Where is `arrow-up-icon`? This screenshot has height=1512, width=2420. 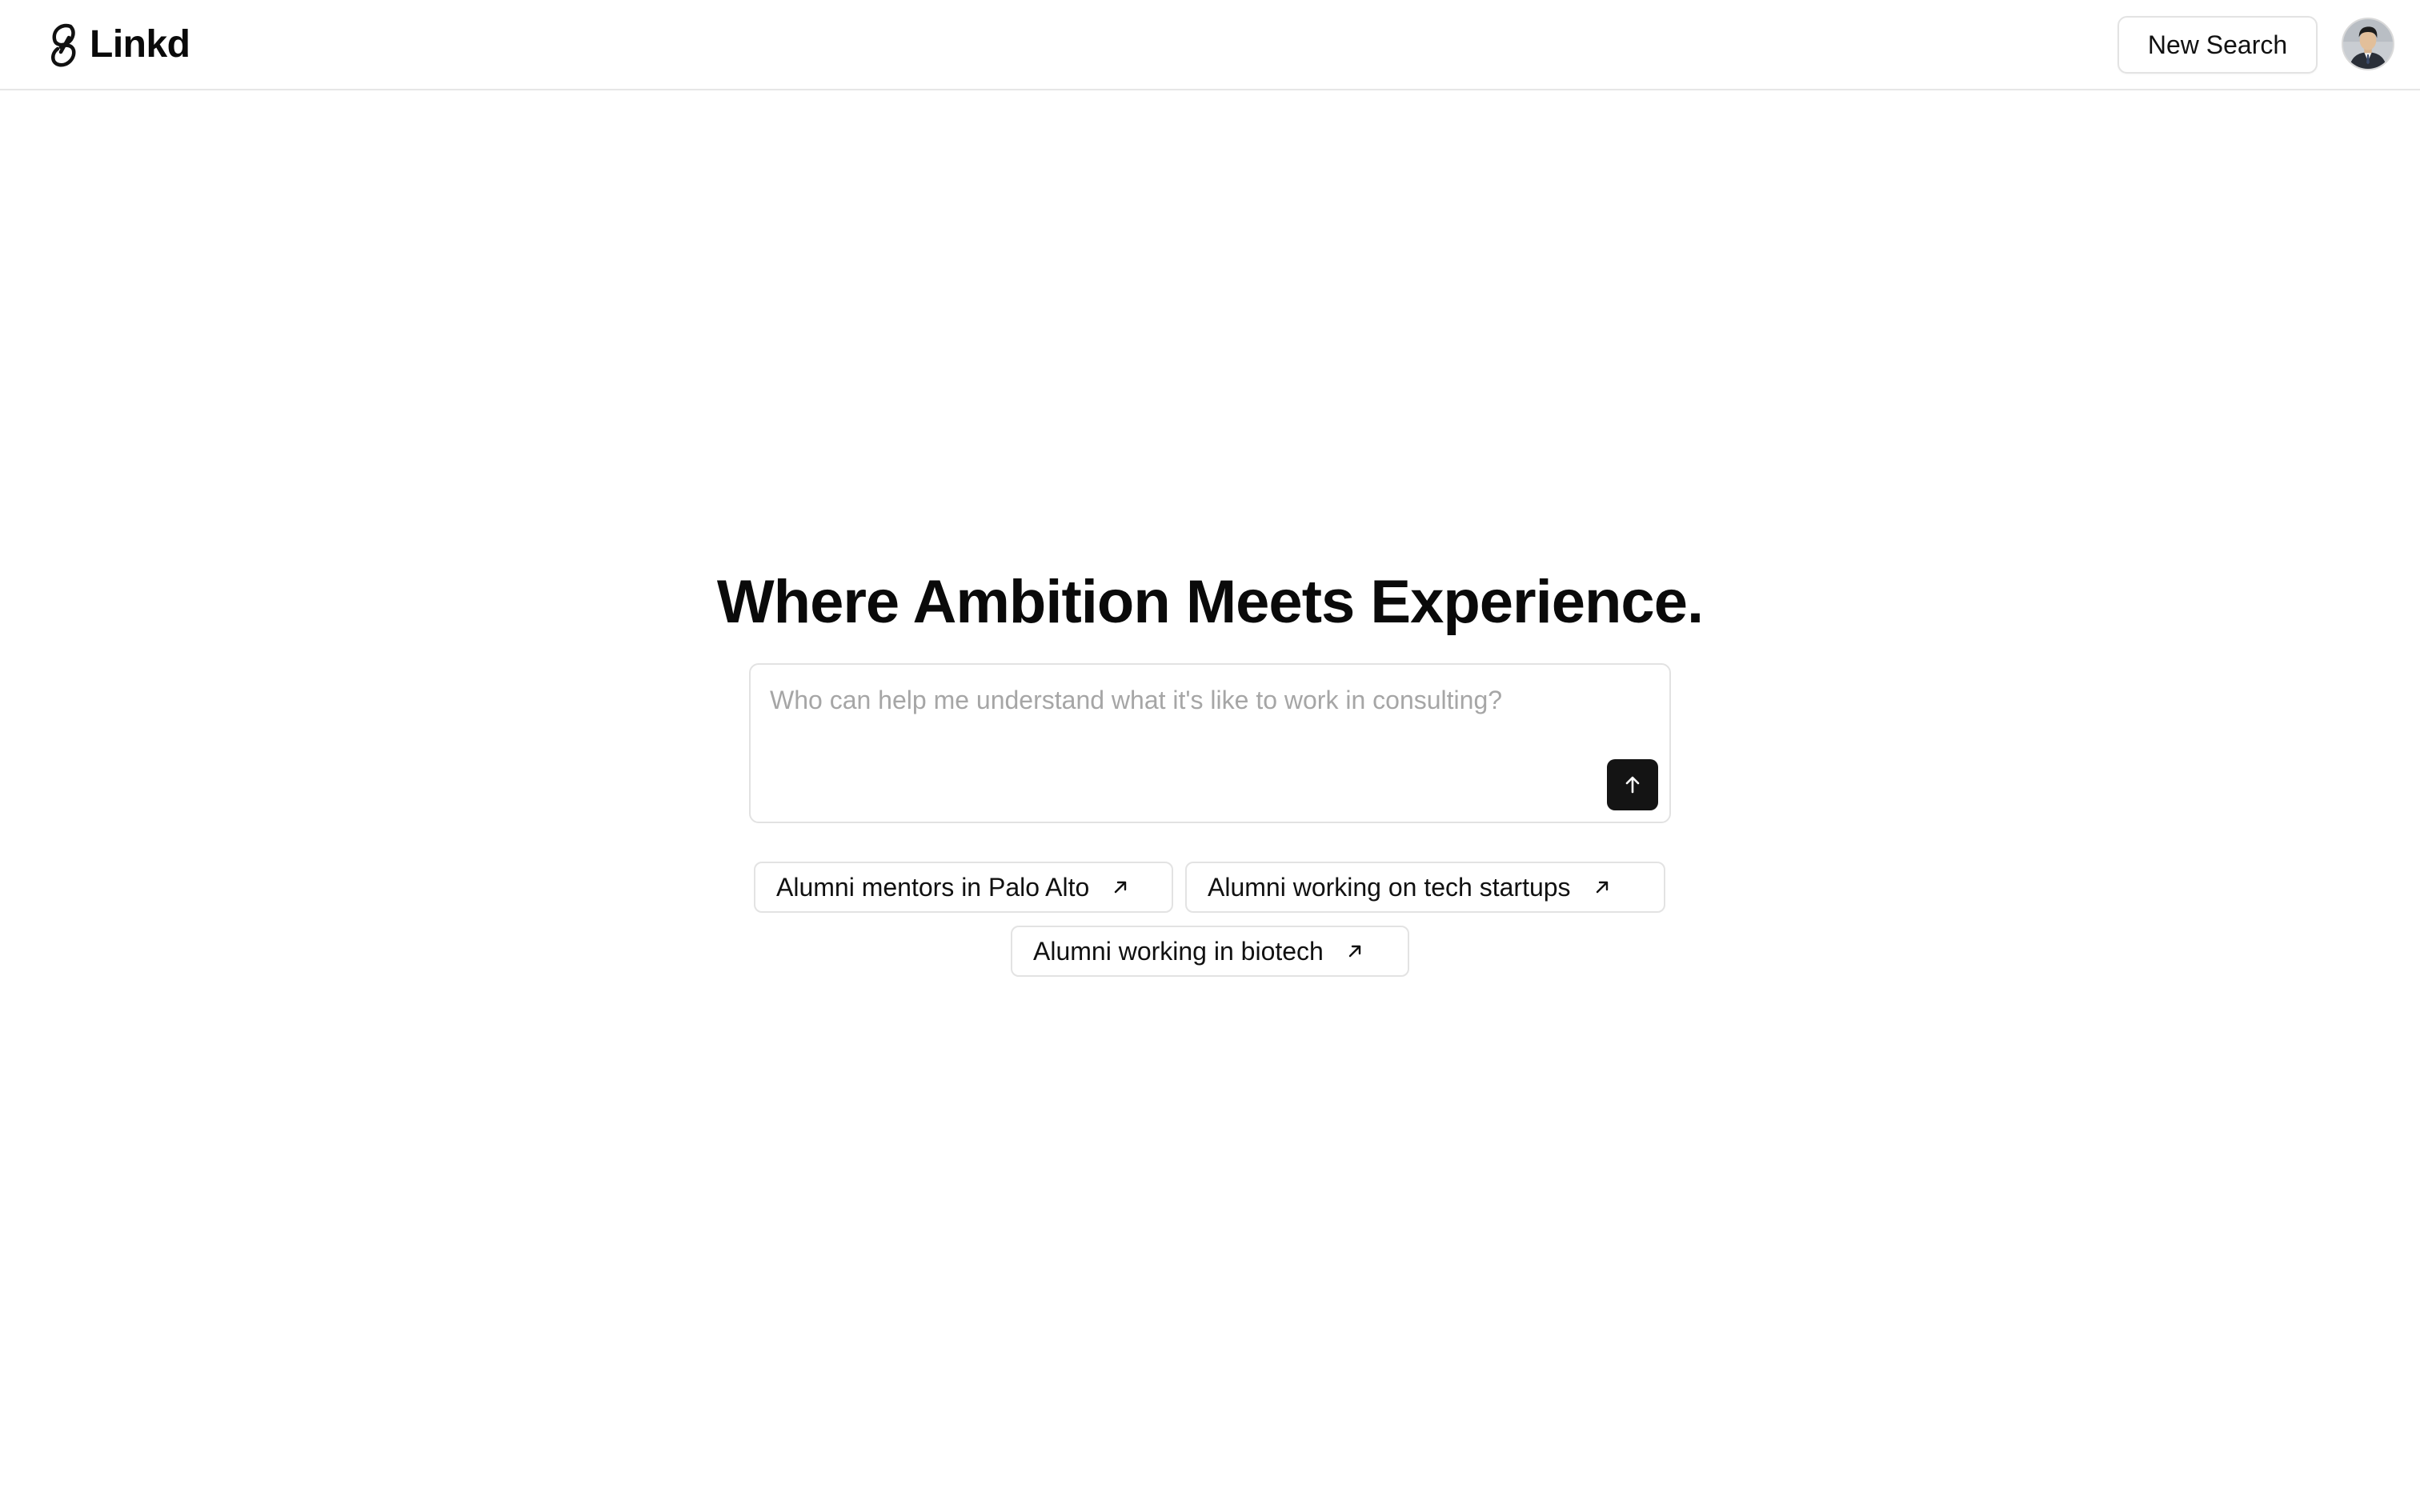
arrow-up-icon is located at coordinates (1632, 785).